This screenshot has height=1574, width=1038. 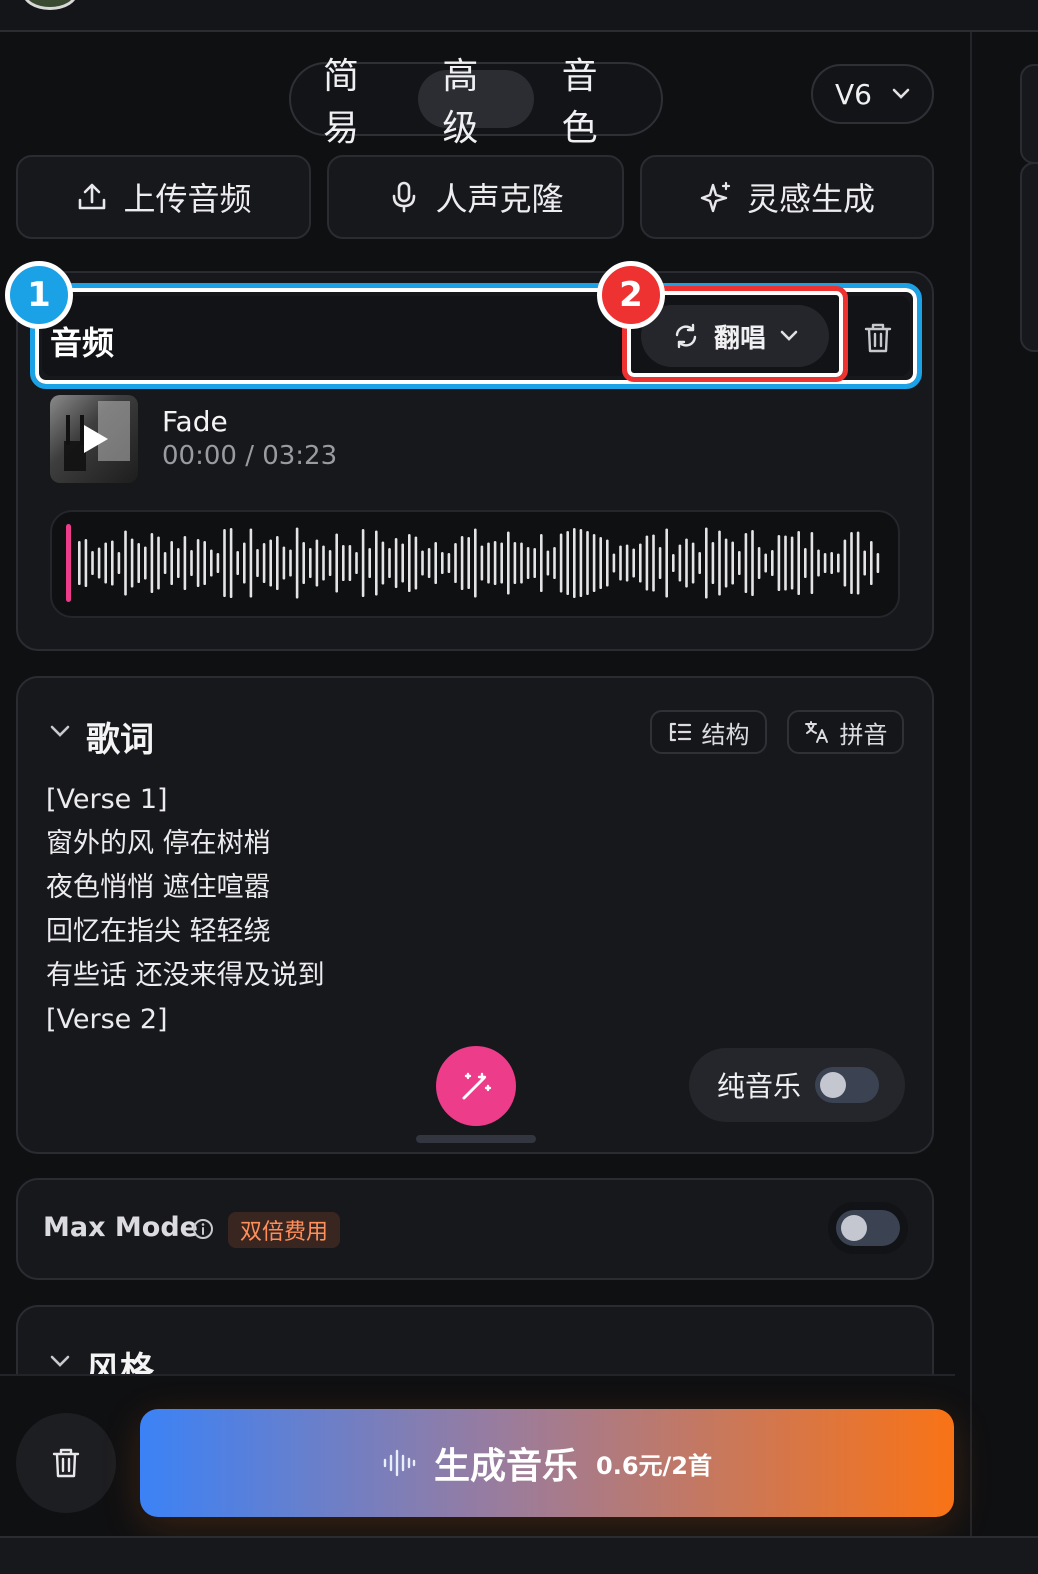 What do you see at coordinates (547, 1463) in the screenshot?
I see `generate-music-button: 生成音乐 0.6元/2首` at bounding box center [547, 1463].